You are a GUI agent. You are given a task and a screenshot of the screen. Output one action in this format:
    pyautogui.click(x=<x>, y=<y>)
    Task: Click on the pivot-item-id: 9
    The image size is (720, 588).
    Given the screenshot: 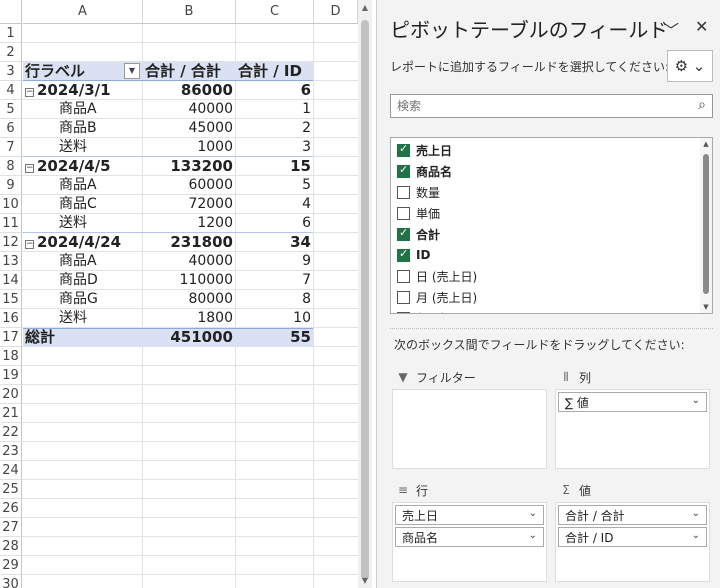 What is the action you would take?
    pyautogui.click(x=275, y=261)
    